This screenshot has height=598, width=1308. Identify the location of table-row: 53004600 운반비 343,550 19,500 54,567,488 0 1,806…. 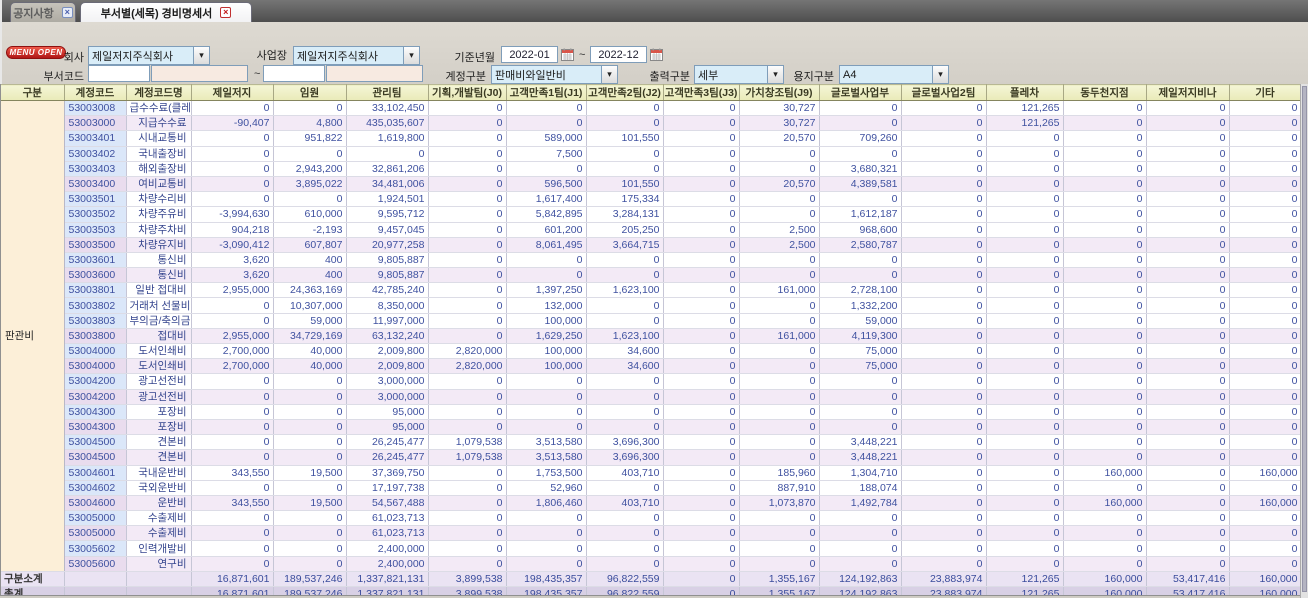
(650, 503).